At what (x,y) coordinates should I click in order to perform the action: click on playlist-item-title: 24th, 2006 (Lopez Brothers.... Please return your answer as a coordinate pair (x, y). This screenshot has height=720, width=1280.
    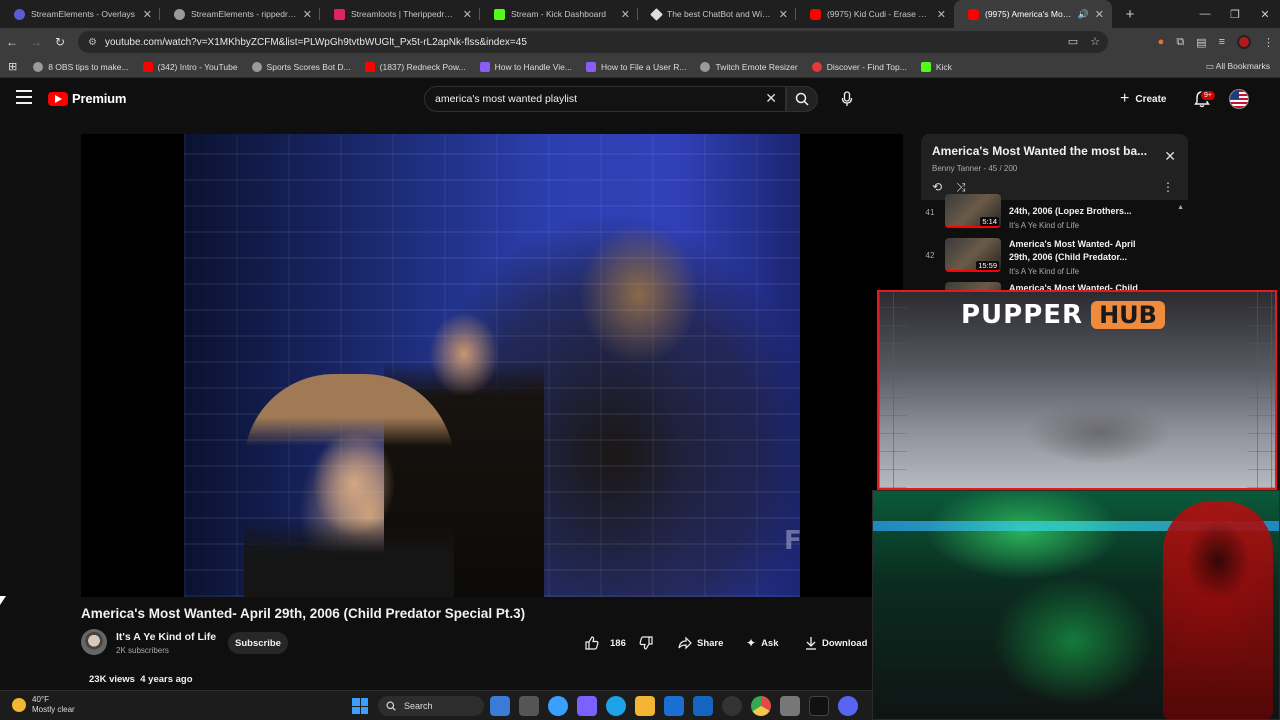
    Looking at the image, I should click on (1070, 211).